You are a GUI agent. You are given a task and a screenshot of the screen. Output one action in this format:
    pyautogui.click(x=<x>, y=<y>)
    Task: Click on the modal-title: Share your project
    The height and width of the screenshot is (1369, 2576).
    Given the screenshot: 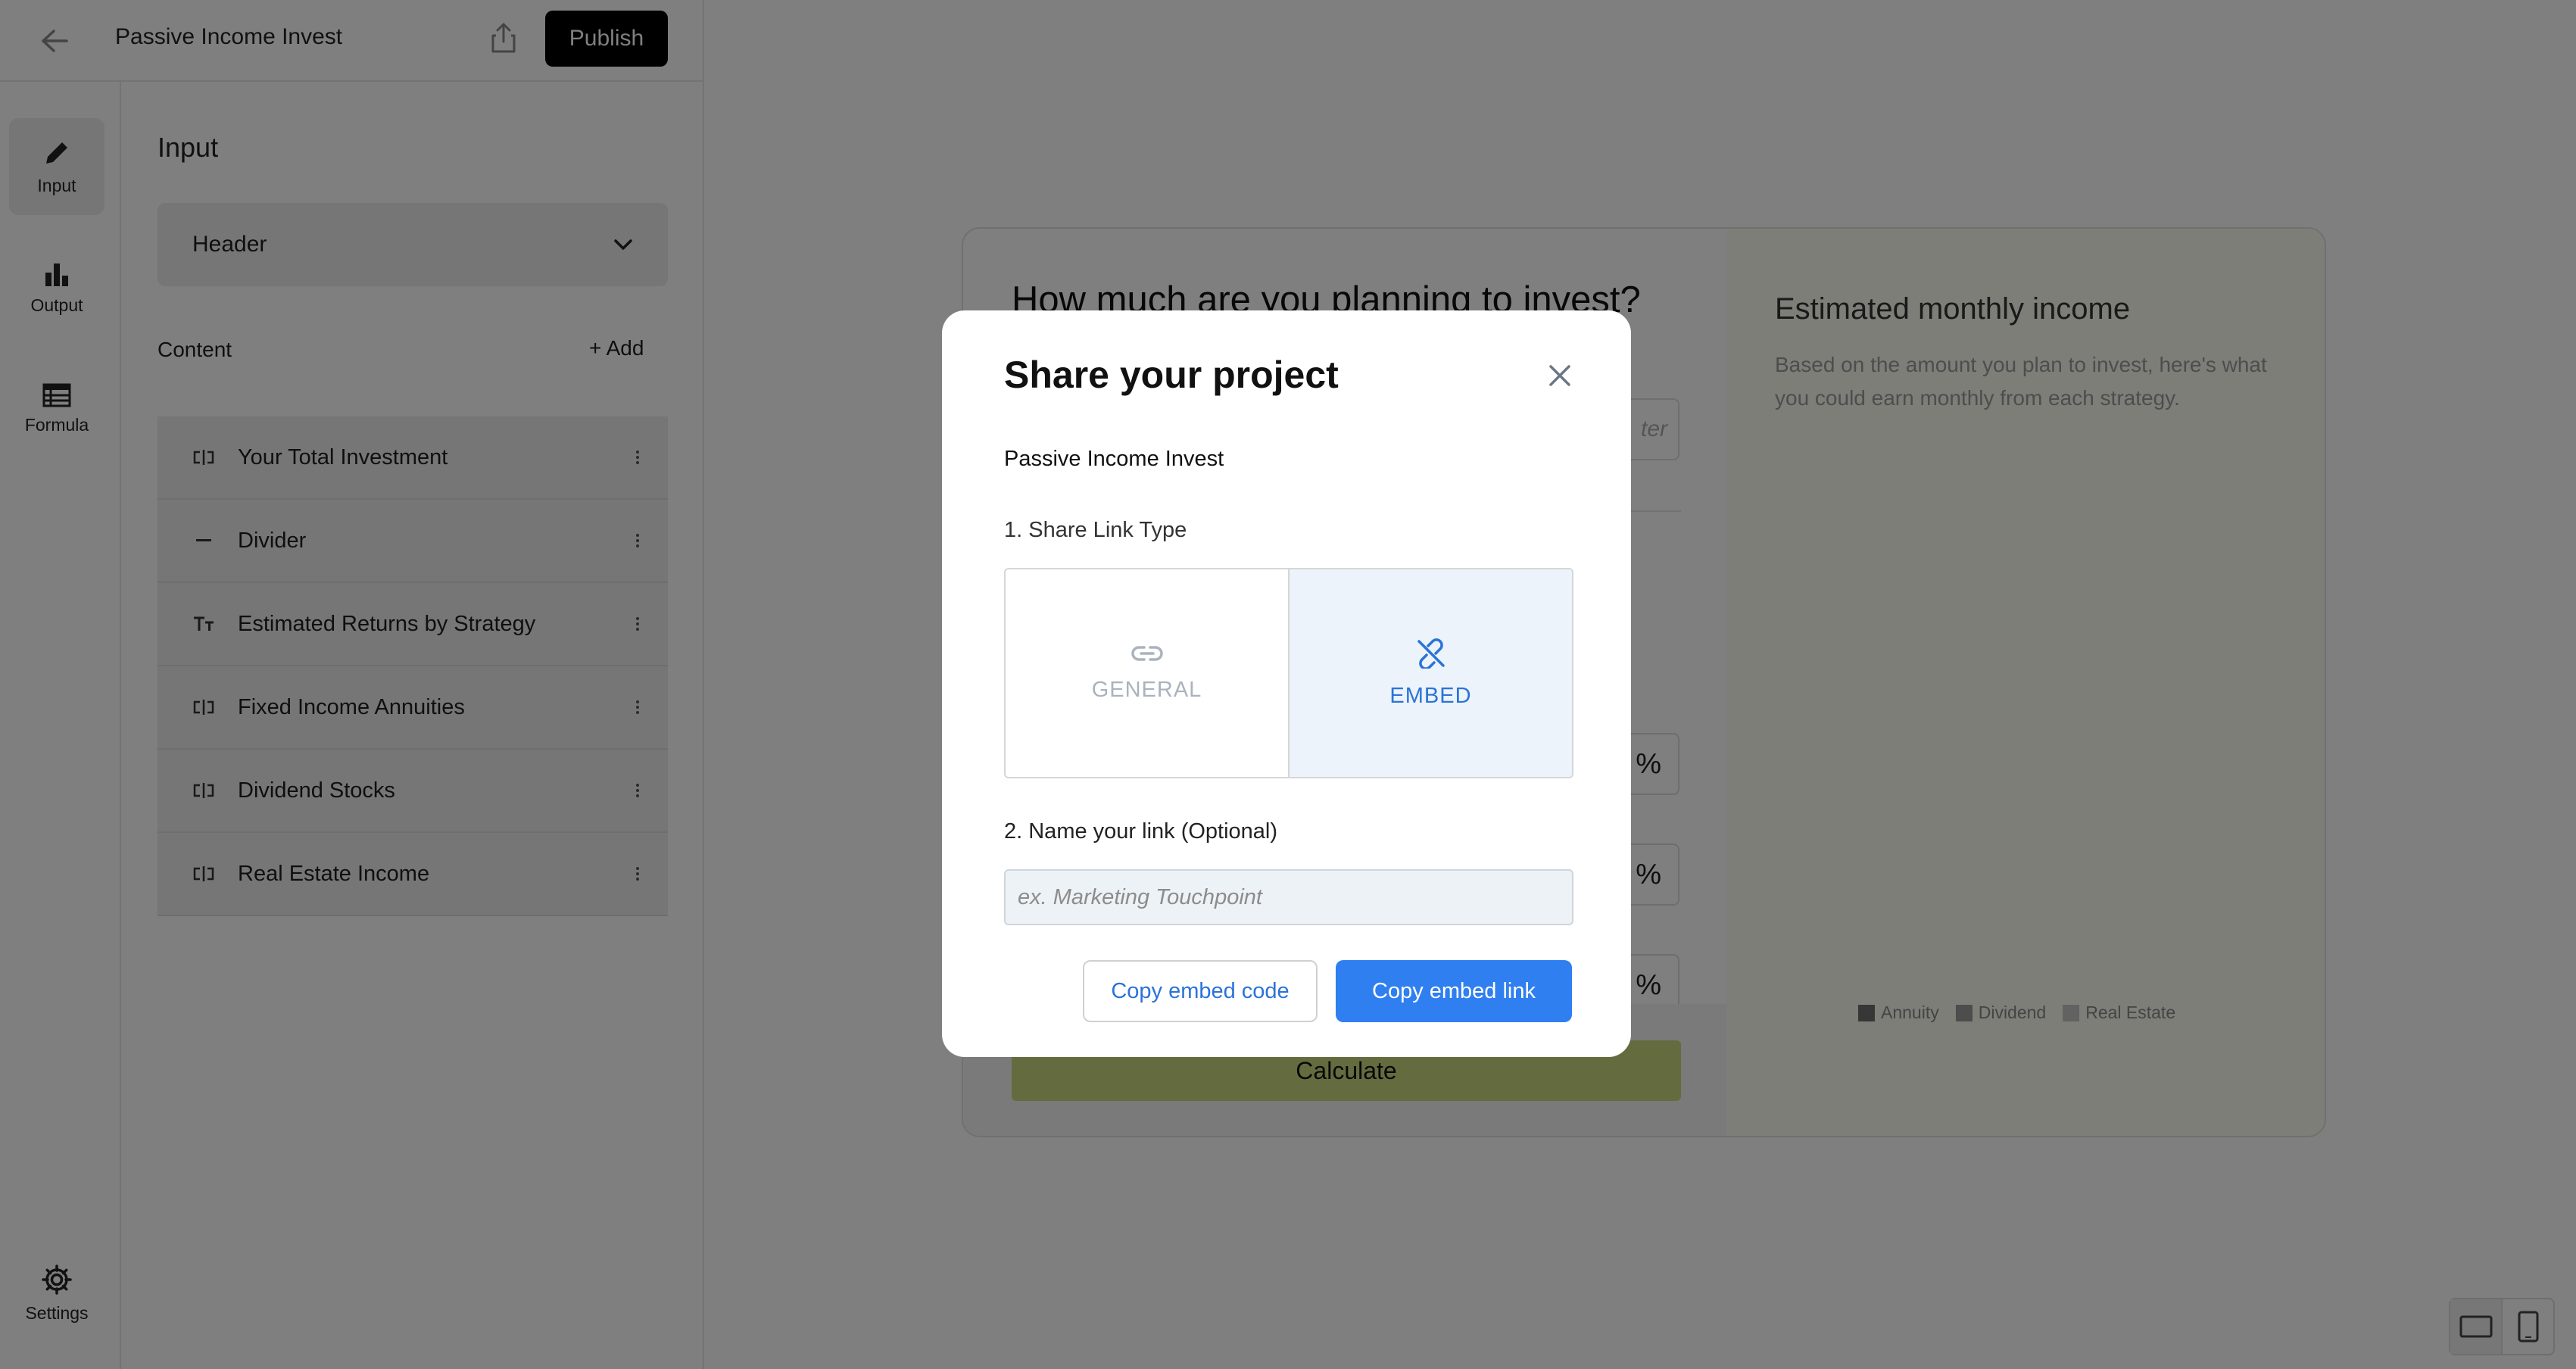 What is the action you would take?
    pyautogui.click(x=1171, y=375)
    